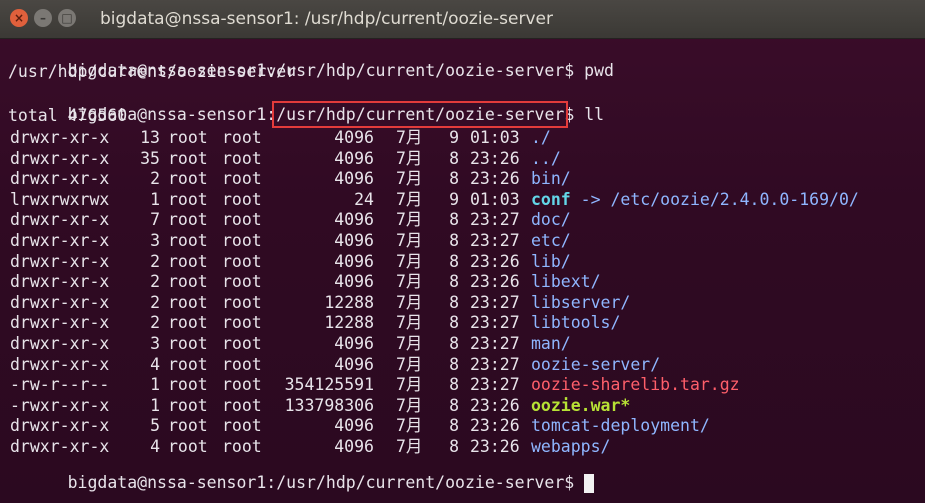  Describe the element at coordinates (454, 199) in the screenshot. I see `day: 9` at that location.